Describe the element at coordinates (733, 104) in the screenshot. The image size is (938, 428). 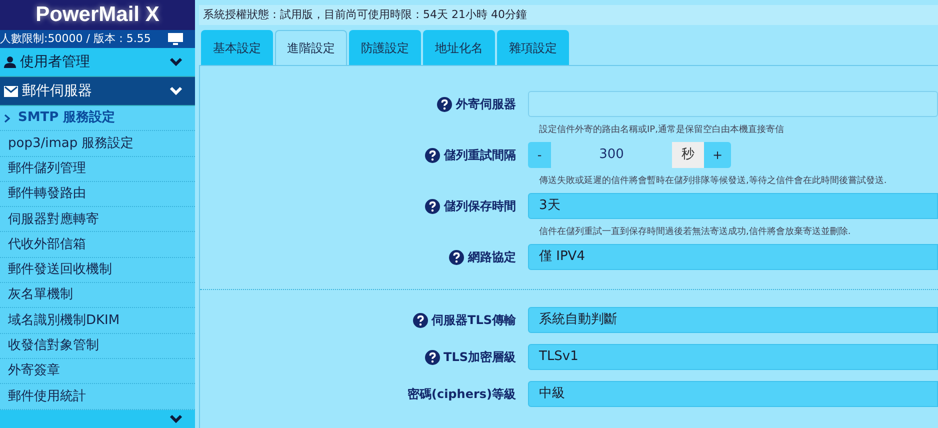
I see `text-field` at that location.